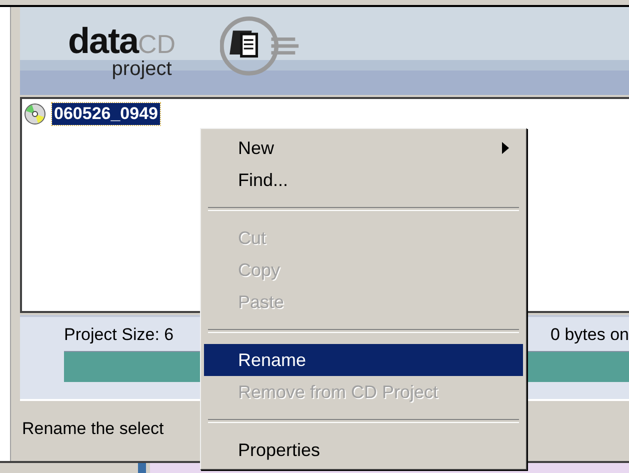 The image size is (629, 473). What do you see at coordinates (157, 44) in the screenshot?
I see `logo-text: CD` at bounding box center [157, 44].